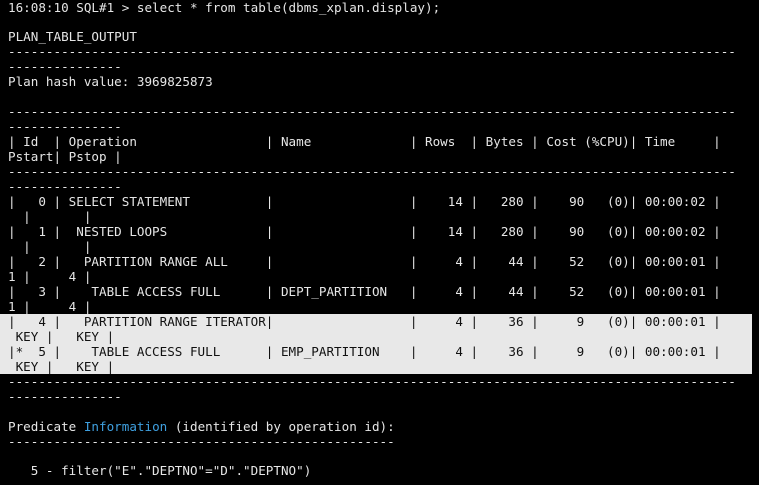 The width and height of the screenshot is (759, 485). I want to click on output-header: PLAN_TABLE_OUTPUT, so click(72, 36).